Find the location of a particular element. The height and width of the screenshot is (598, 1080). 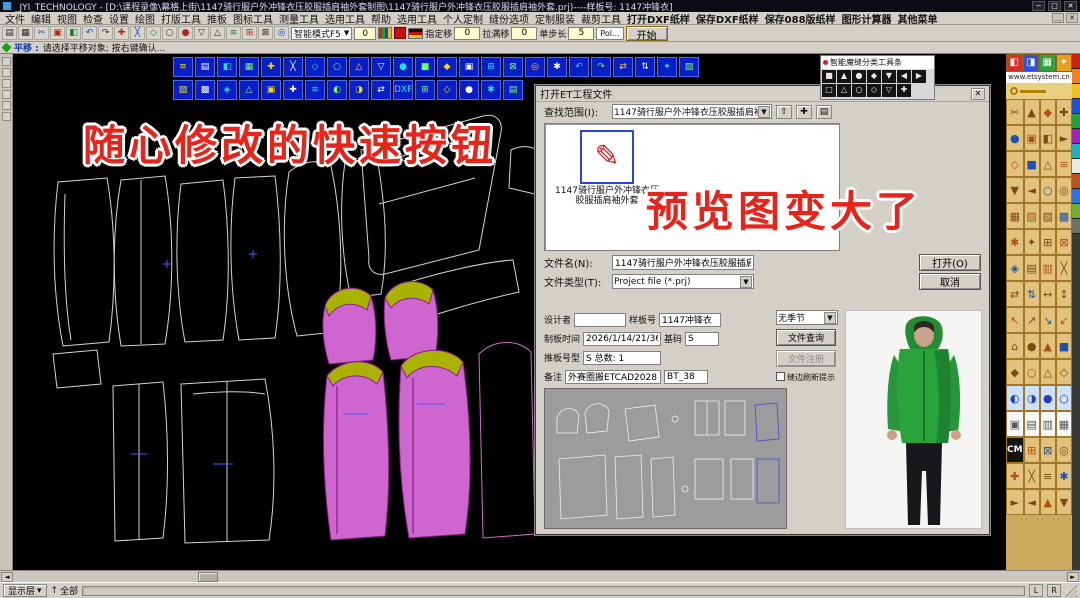

toolbar-icon: ● is located at coordinates (185, 33).